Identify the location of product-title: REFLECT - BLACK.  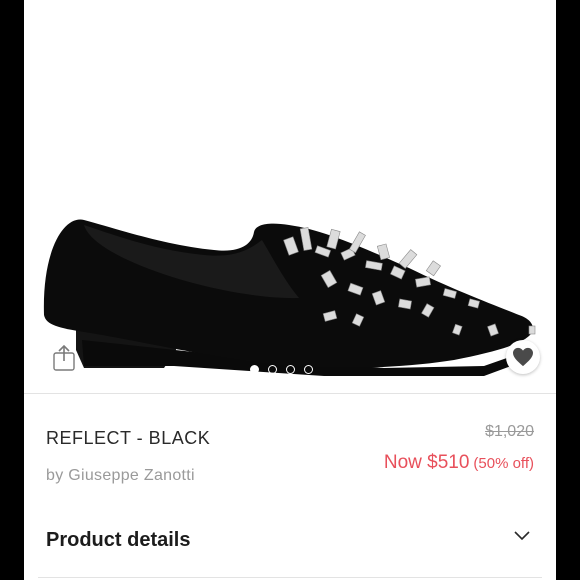
(128, 438).